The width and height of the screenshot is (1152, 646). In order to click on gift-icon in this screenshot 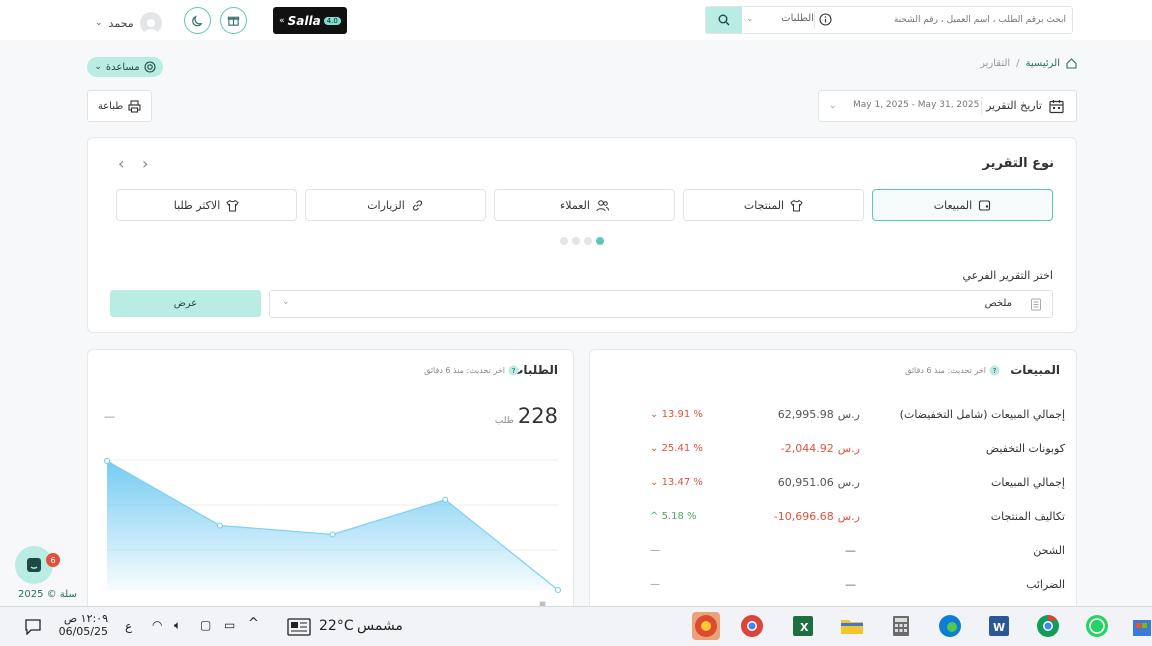, I will do `click(233, 21)`.